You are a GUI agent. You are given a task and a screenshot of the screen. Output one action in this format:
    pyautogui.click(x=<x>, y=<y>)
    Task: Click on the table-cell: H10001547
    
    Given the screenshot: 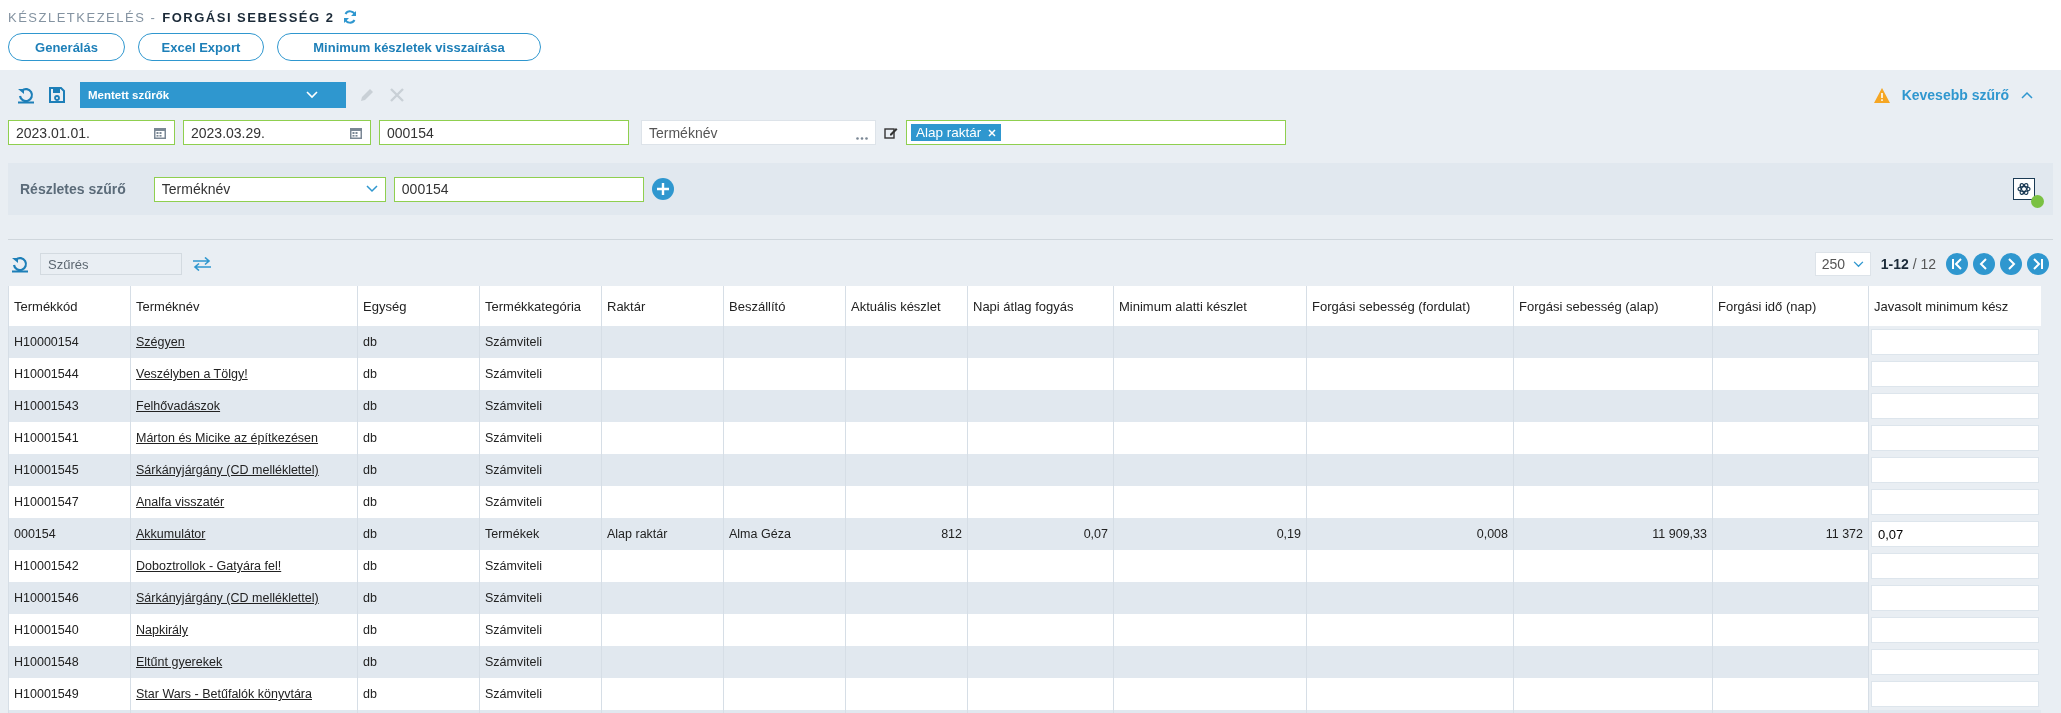 What is the action you would take?
    pyautogui.click(x=46, y=502)
    